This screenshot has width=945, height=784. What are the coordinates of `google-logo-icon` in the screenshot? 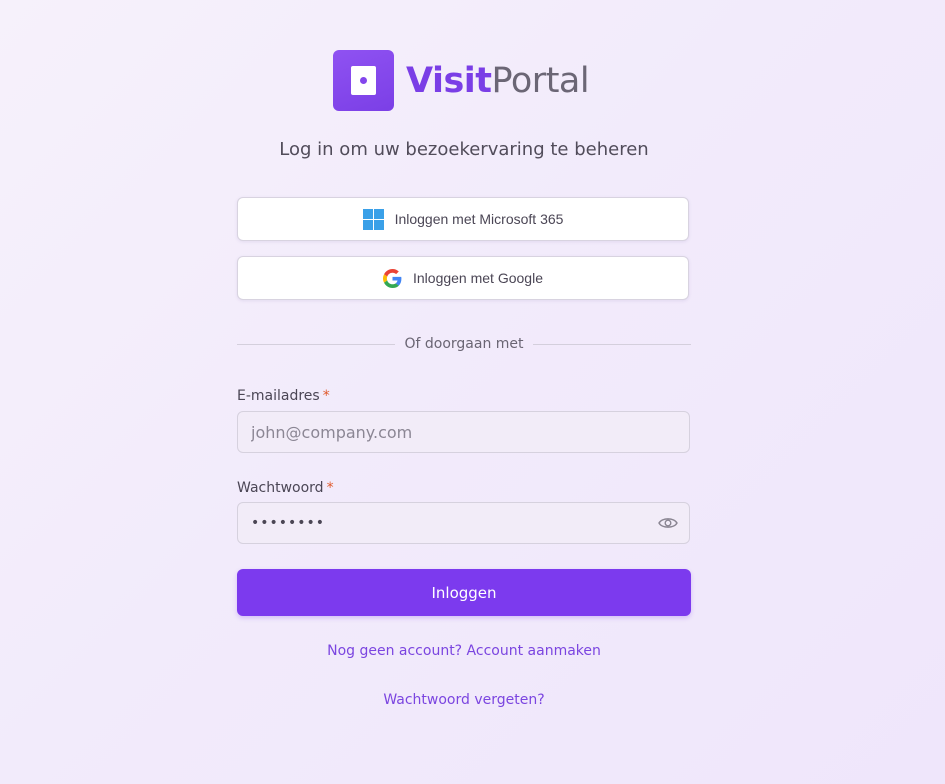 It's located at (392, 278).